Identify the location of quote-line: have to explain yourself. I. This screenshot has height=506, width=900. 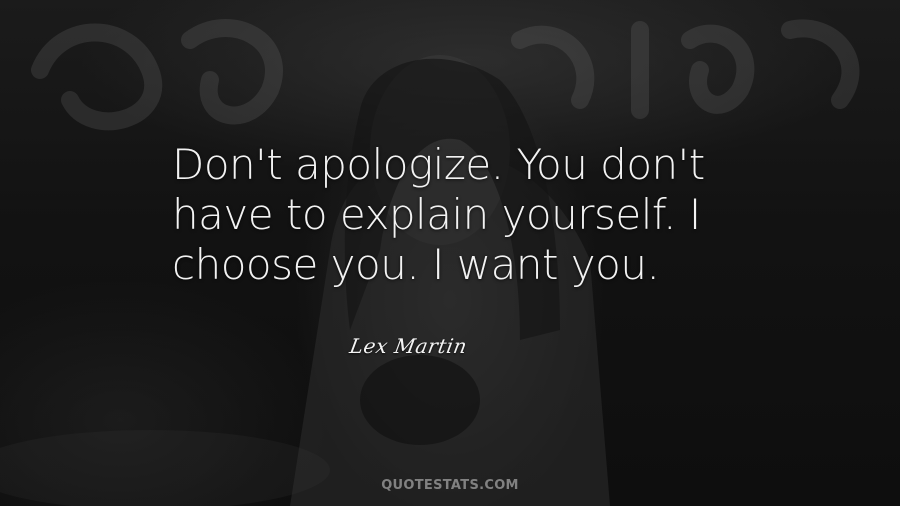
(436, 214).